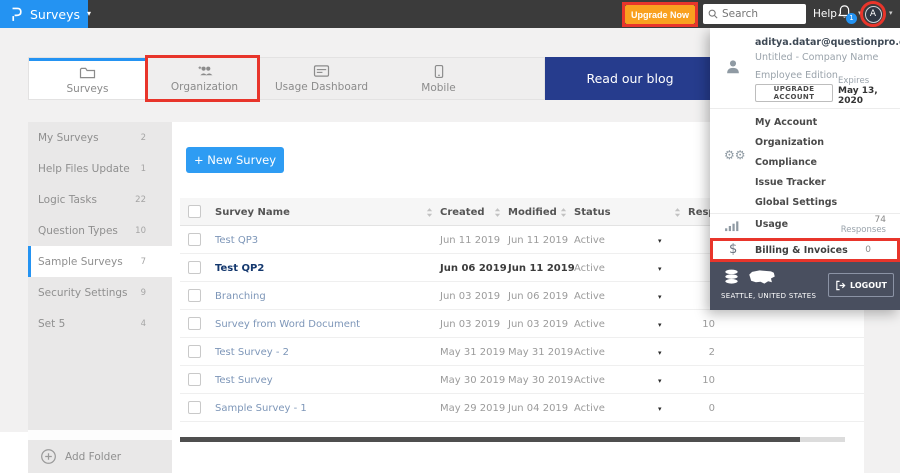 The image size is (900, 473). What do you see at coordinates (805, 226) in the screenshot?
I see `menu-item-usage: Usage 74 Responses` at bounding box center [805, 226].